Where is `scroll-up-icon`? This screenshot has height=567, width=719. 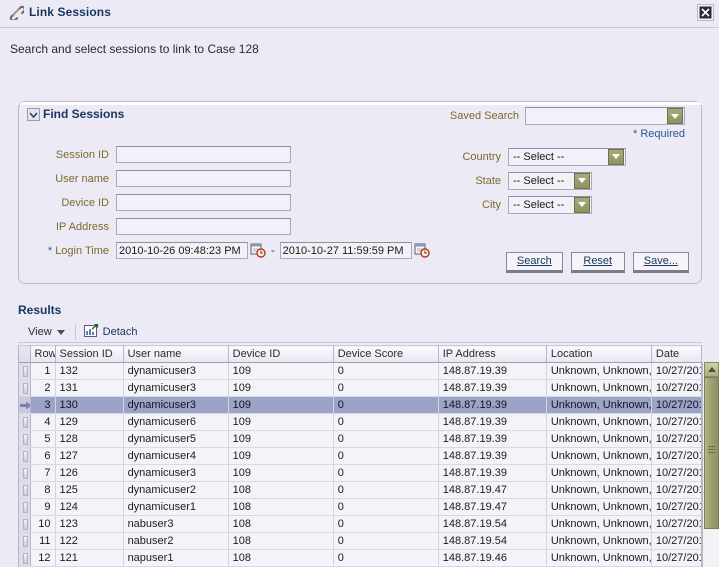
scroll-up-icon is located at coordinates (711, 369).